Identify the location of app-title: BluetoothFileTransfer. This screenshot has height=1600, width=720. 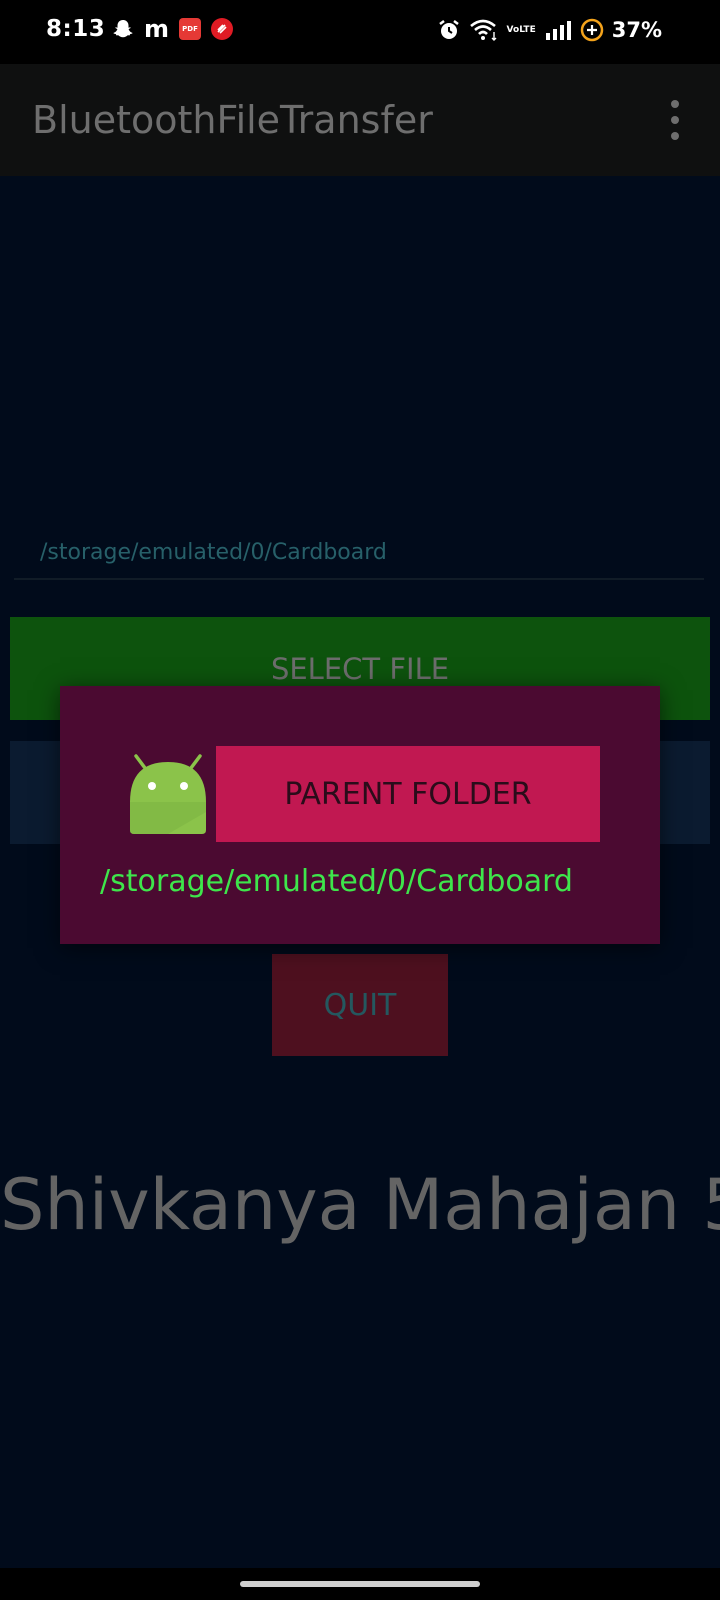
(232, 120).